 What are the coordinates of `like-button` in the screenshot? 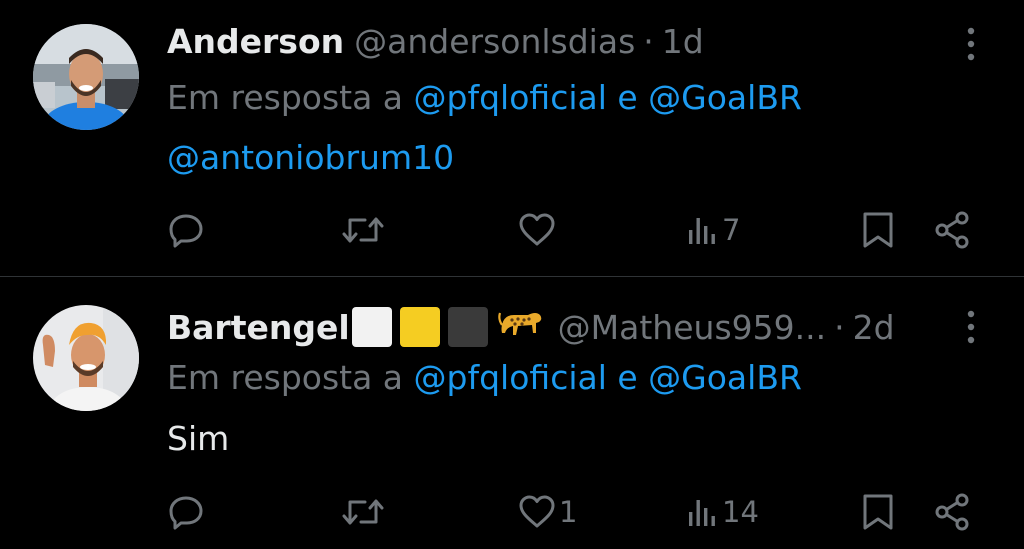 It's located at (538, 230).